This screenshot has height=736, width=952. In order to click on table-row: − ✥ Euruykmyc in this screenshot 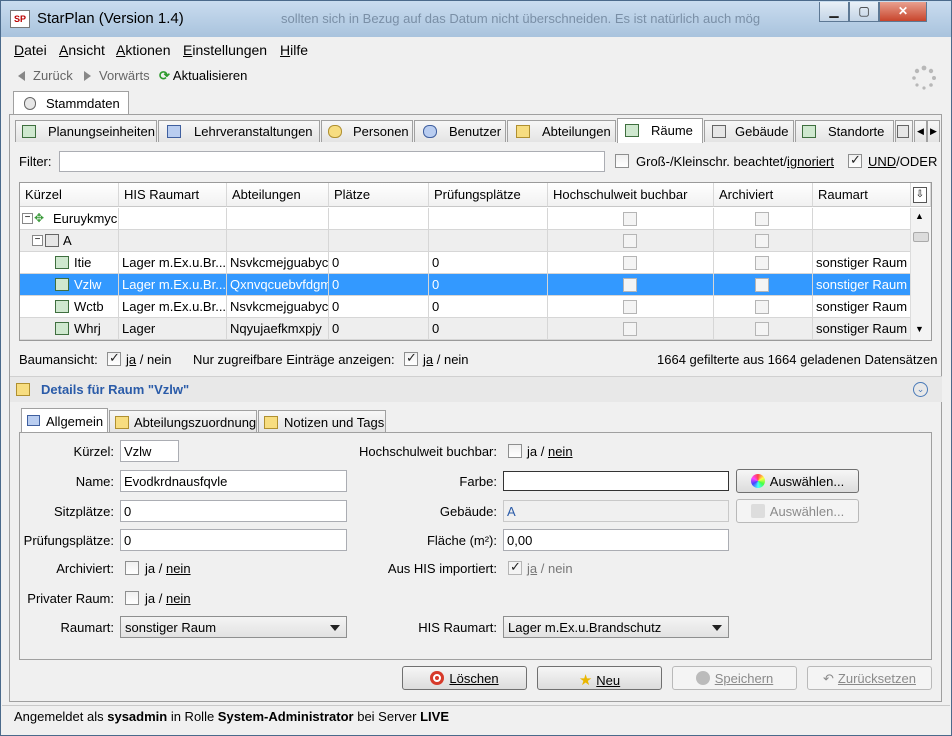, I will do `click(465, 219)`.